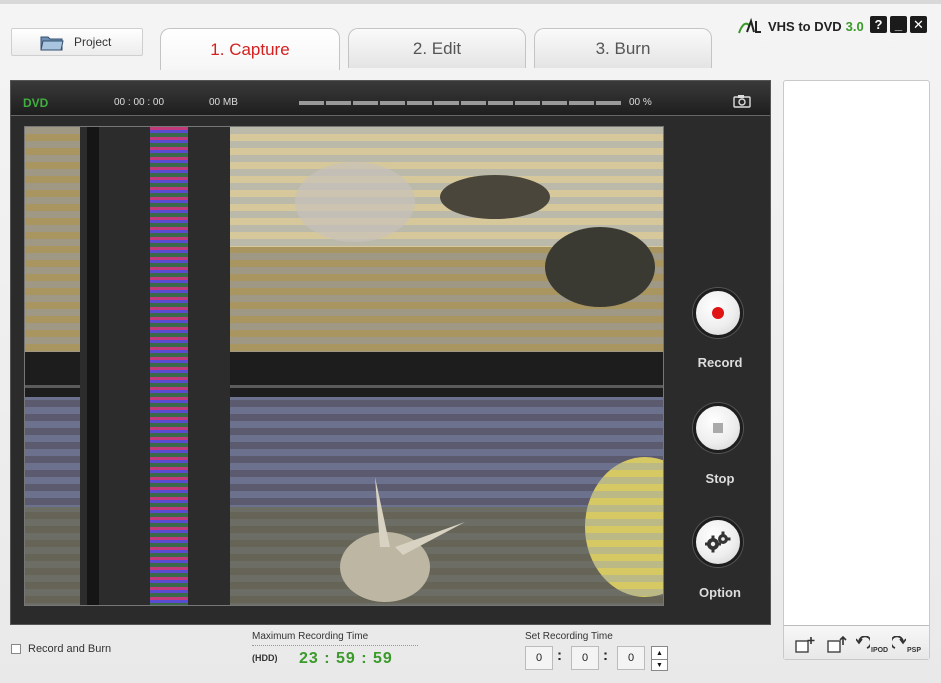 The height and width of the screenshot is (683, 941). Describe the element at coordinates (640, 102) in the screenshot. I see `progress-percent: 00 %` at that location.